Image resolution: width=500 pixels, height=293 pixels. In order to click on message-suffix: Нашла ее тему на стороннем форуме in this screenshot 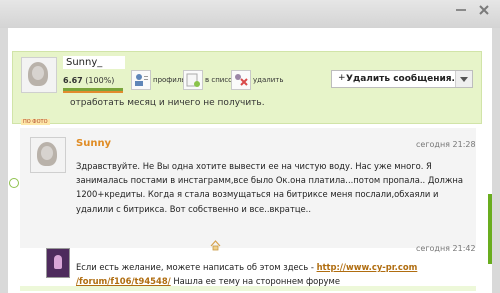, I will do `click(255, 281)`.